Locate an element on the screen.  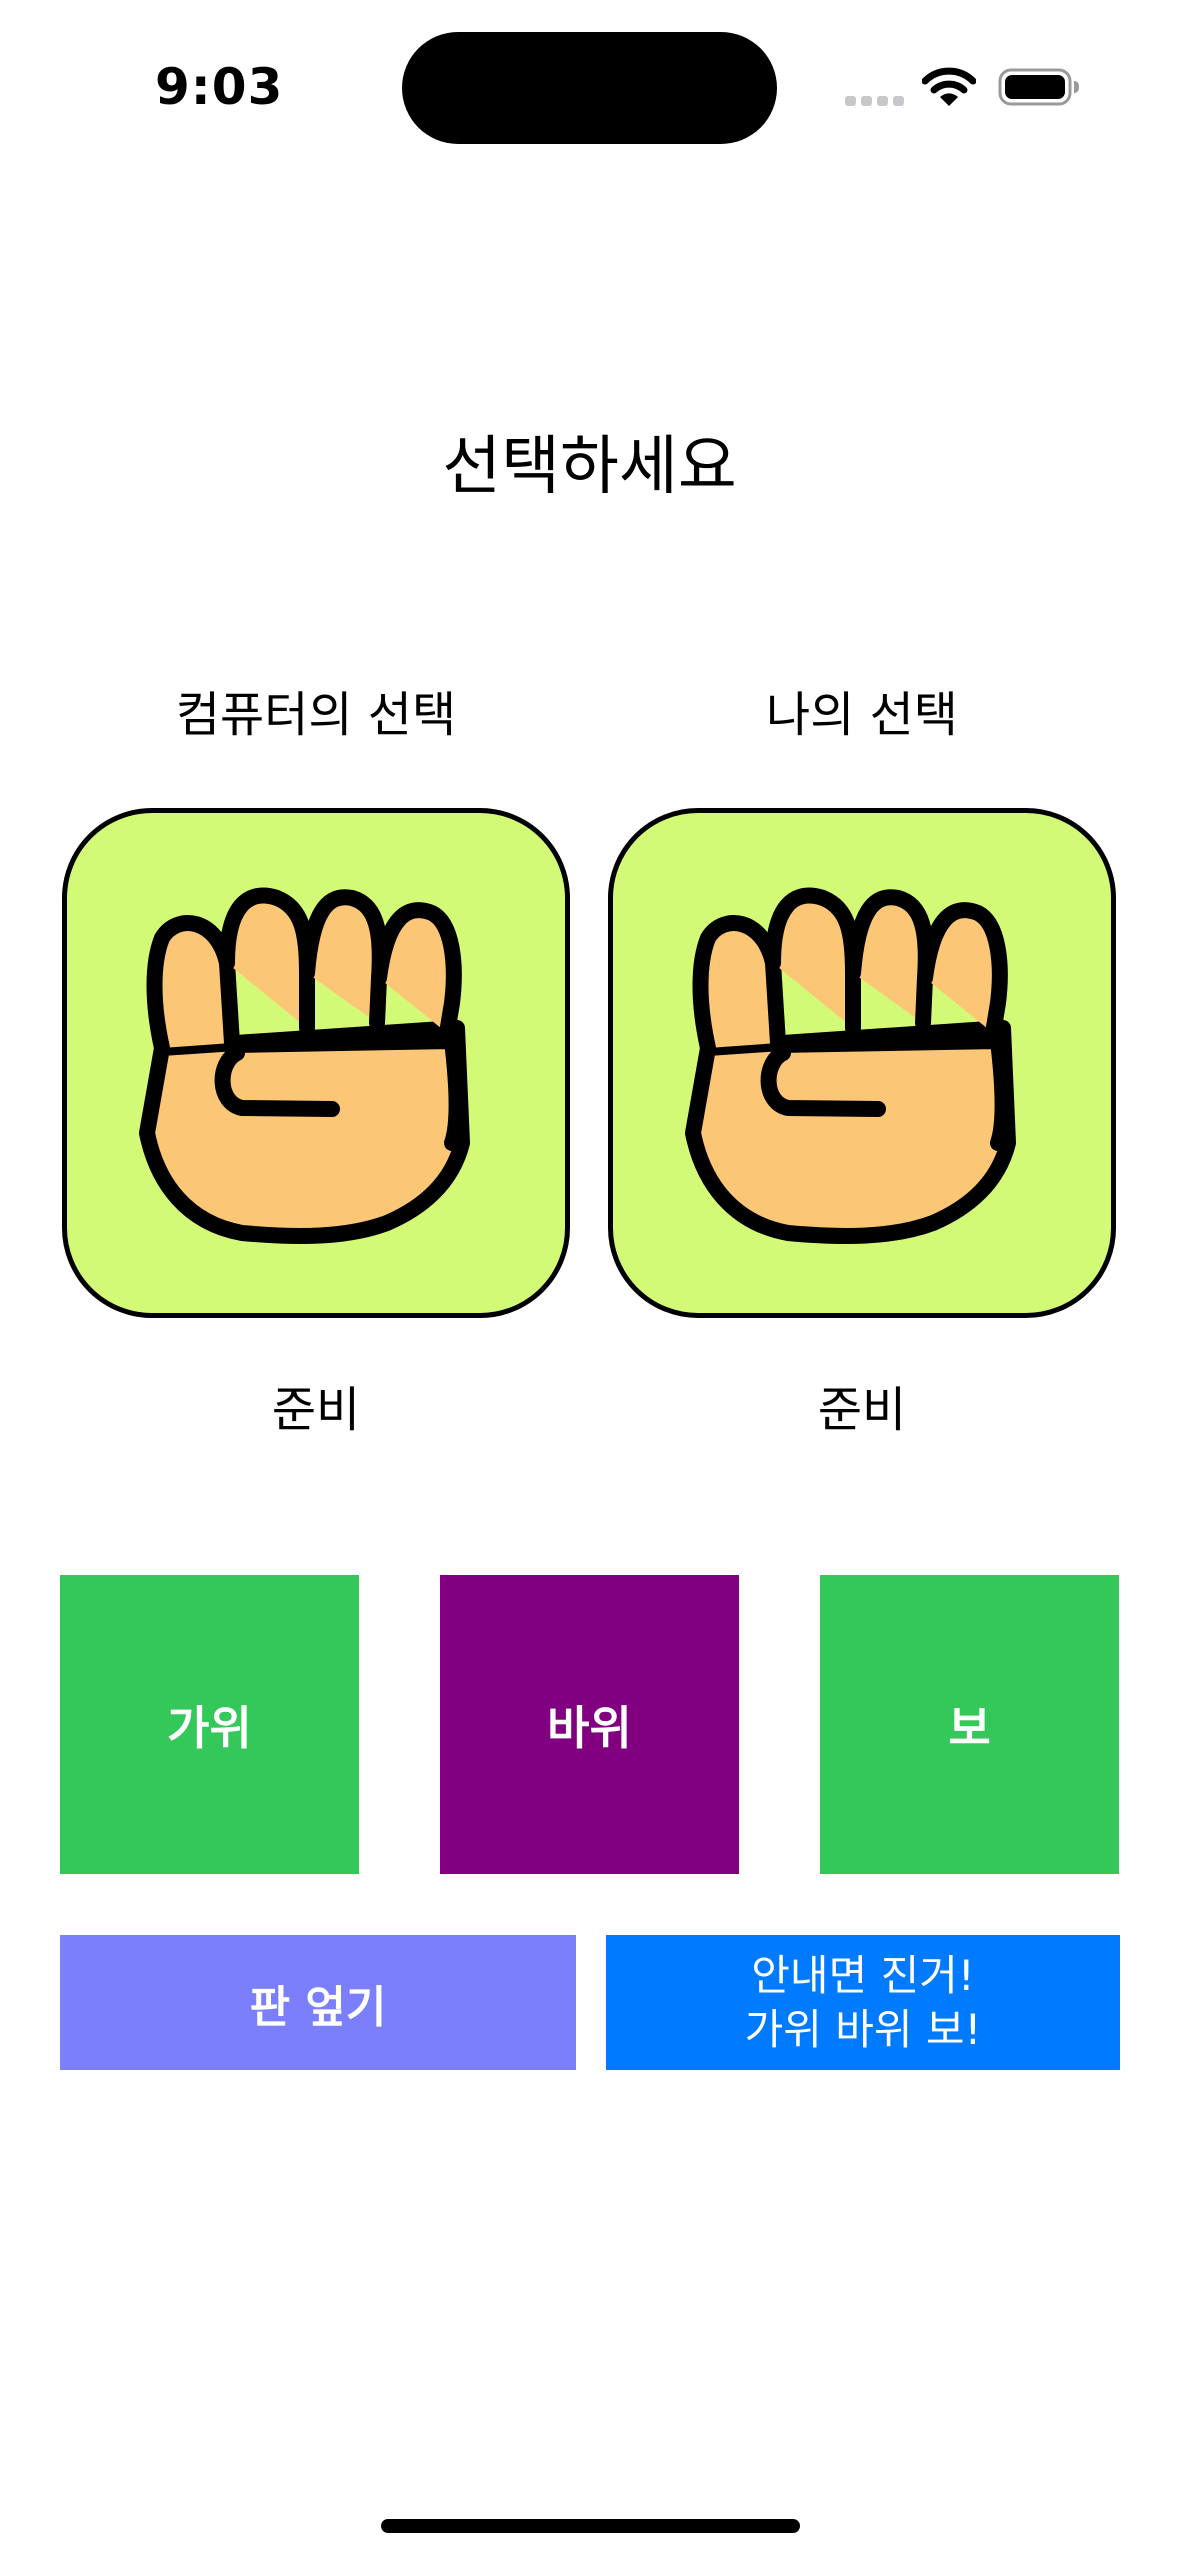
reset-button: 판 엎기 is located at coordinates (318, 2002).